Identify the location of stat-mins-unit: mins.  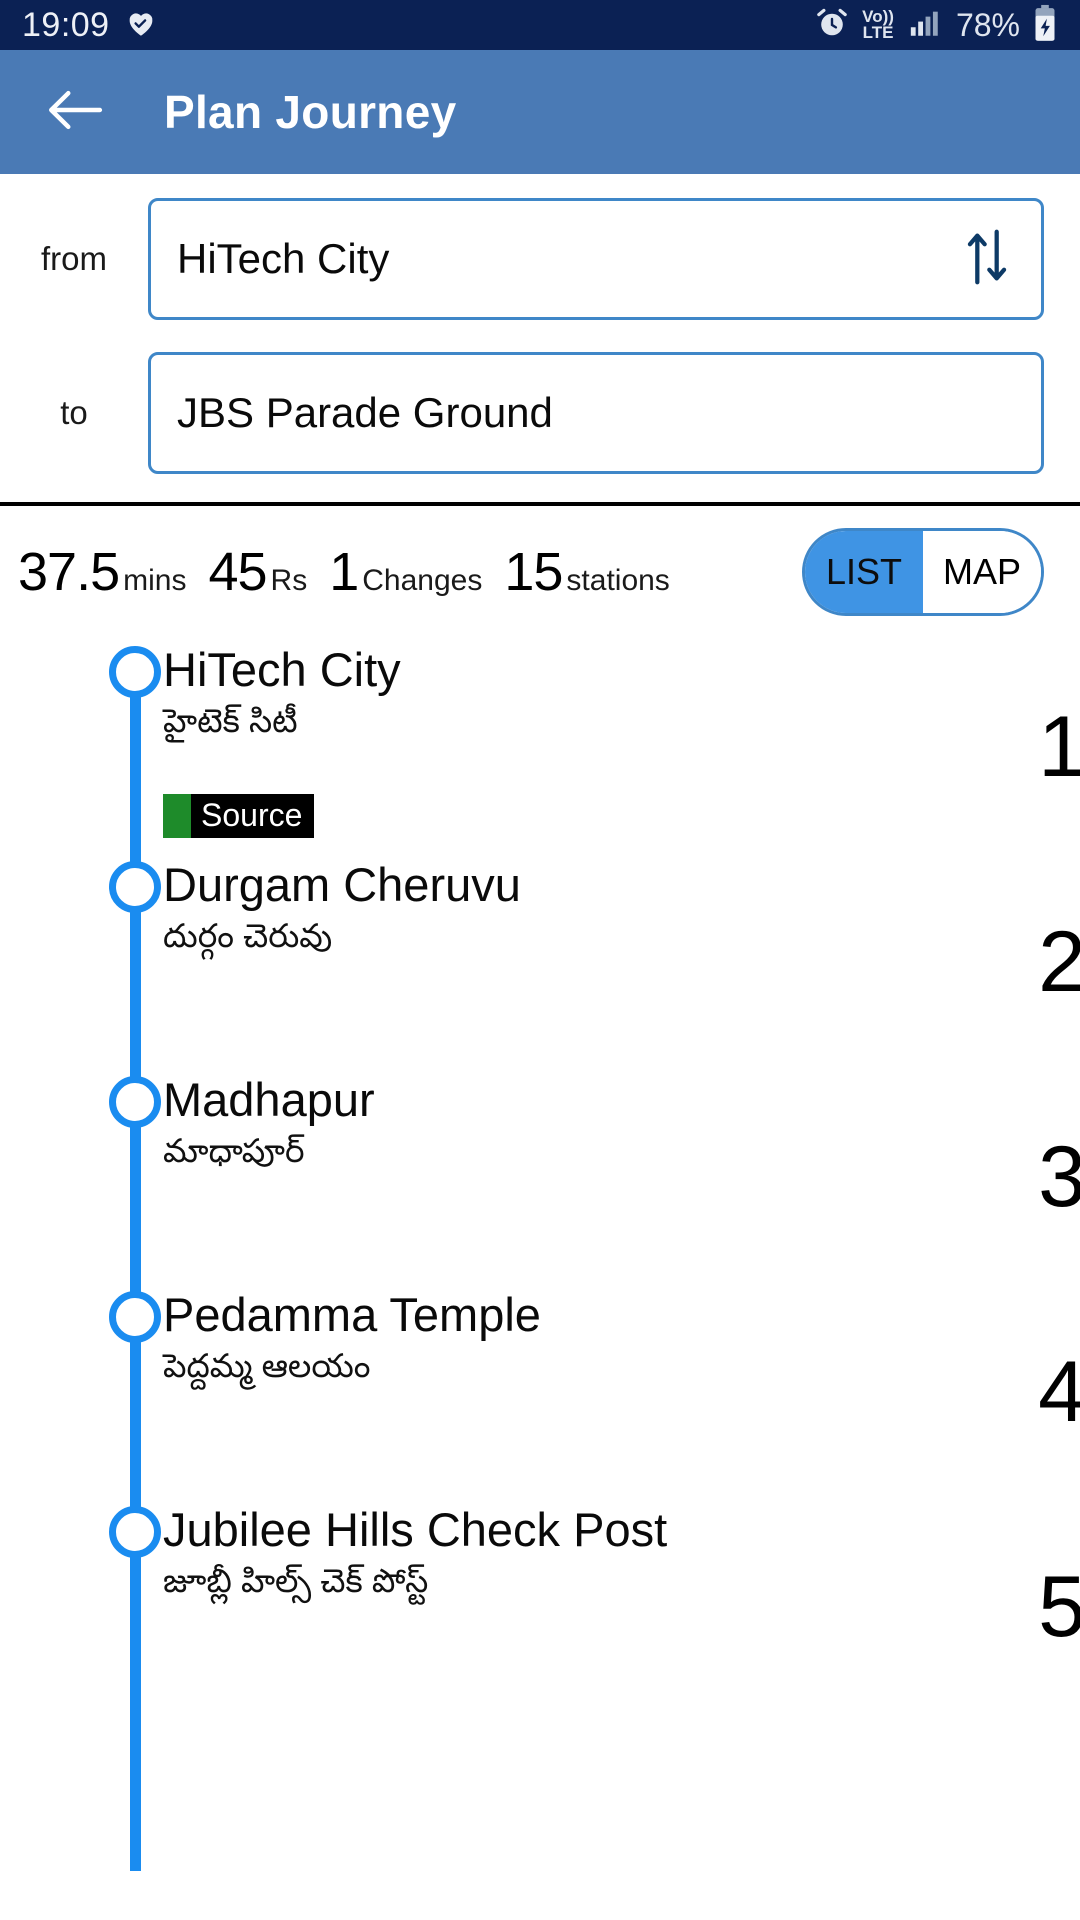
(155, 580).